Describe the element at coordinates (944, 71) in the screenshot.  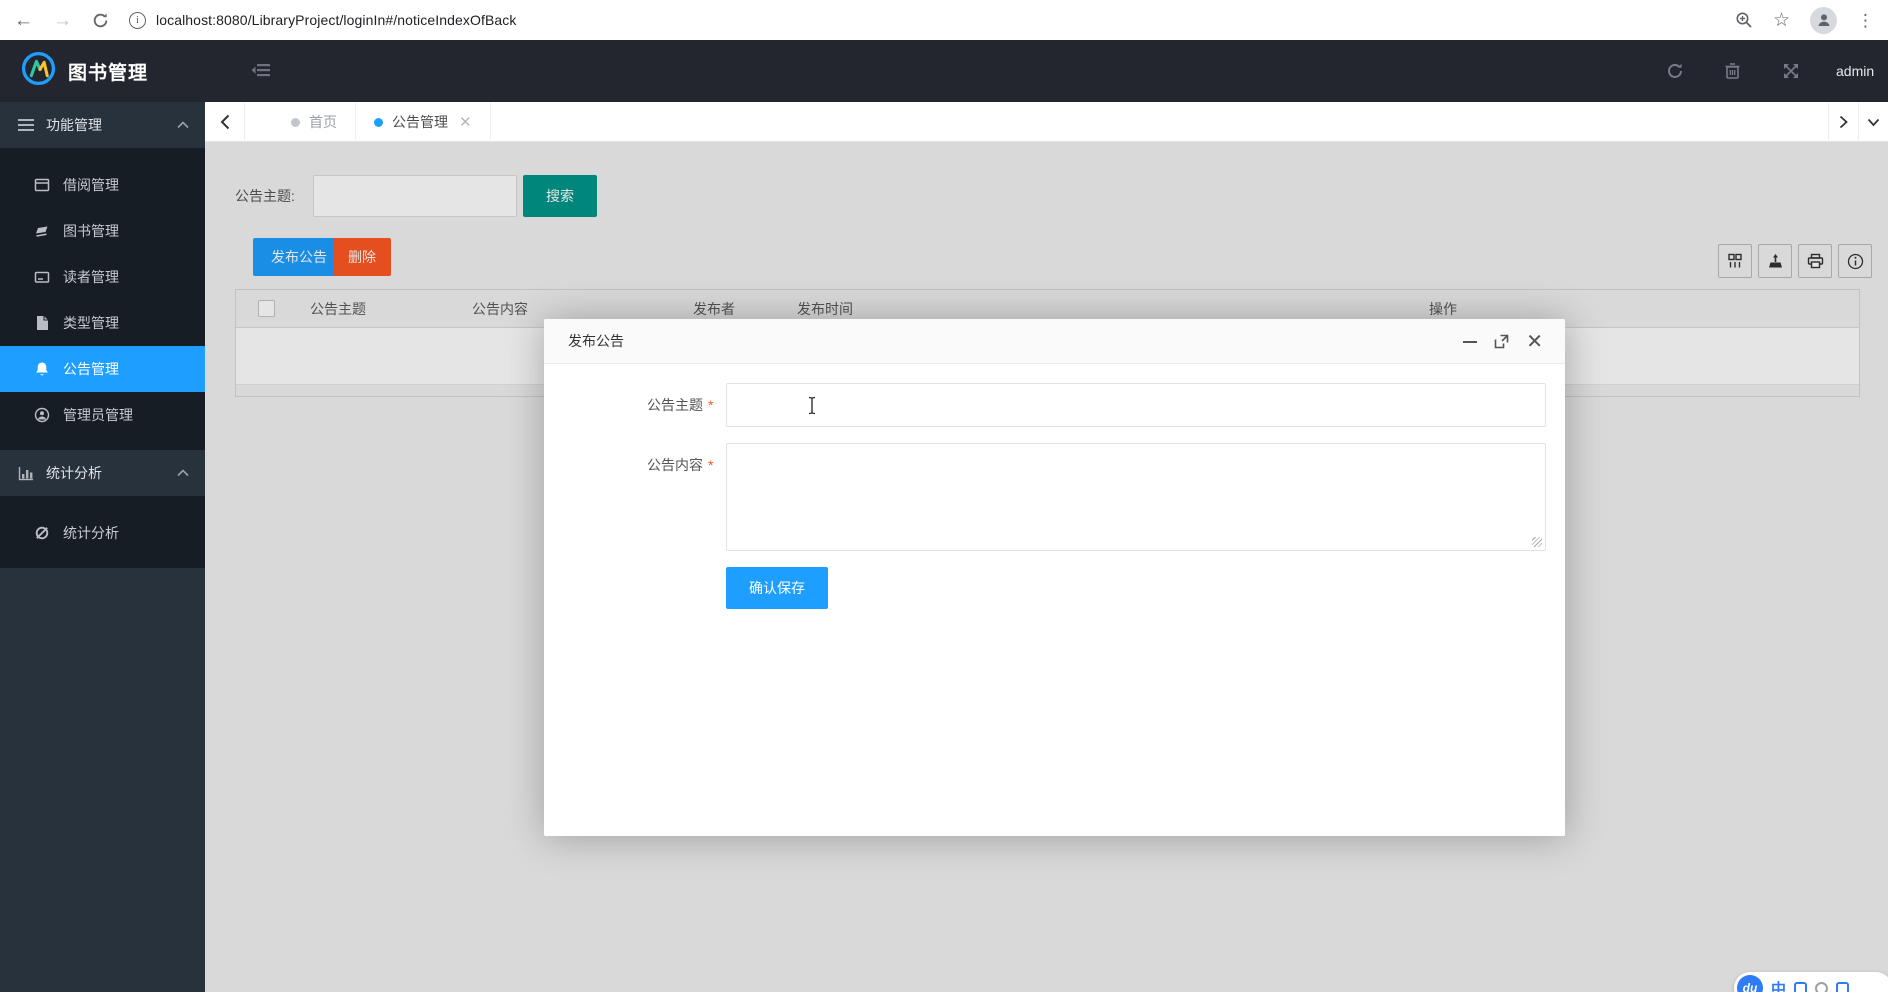
I see `app-header: 图书管理 admin` at that location.